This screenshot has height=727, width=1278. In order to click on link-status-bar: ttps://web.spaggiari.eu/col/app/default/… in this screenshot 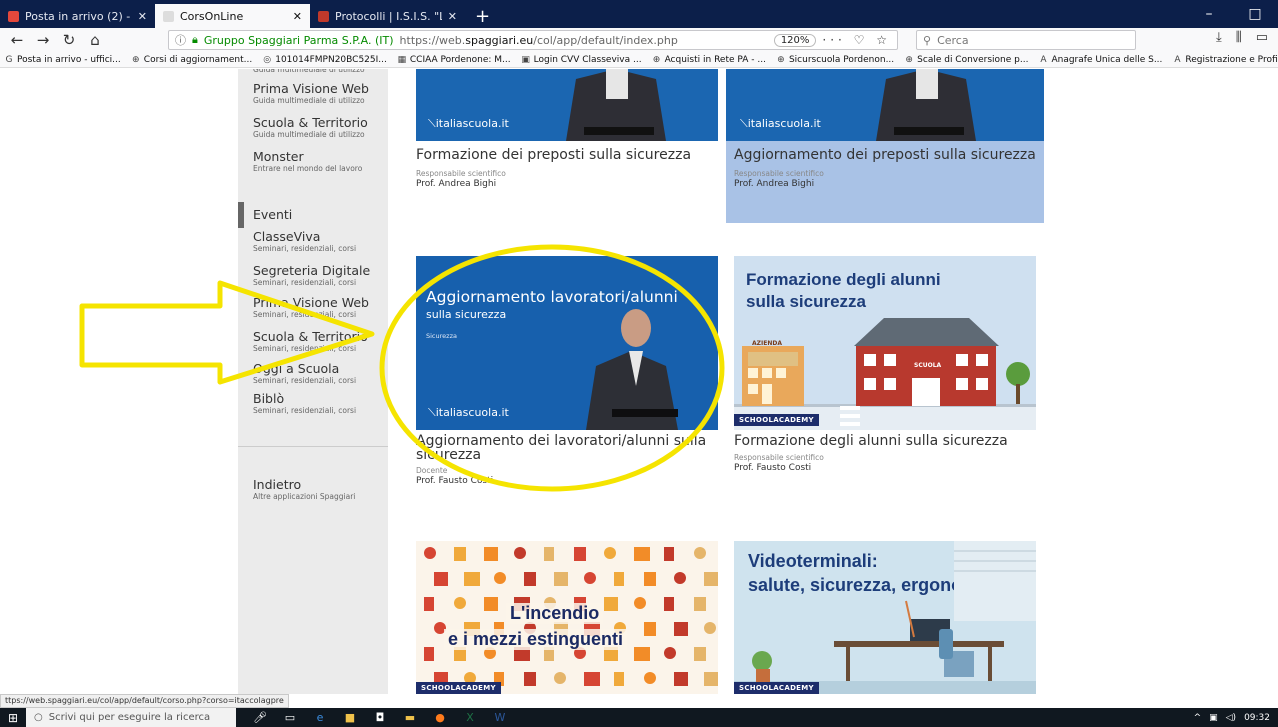, I will do `click(144, 701)`.